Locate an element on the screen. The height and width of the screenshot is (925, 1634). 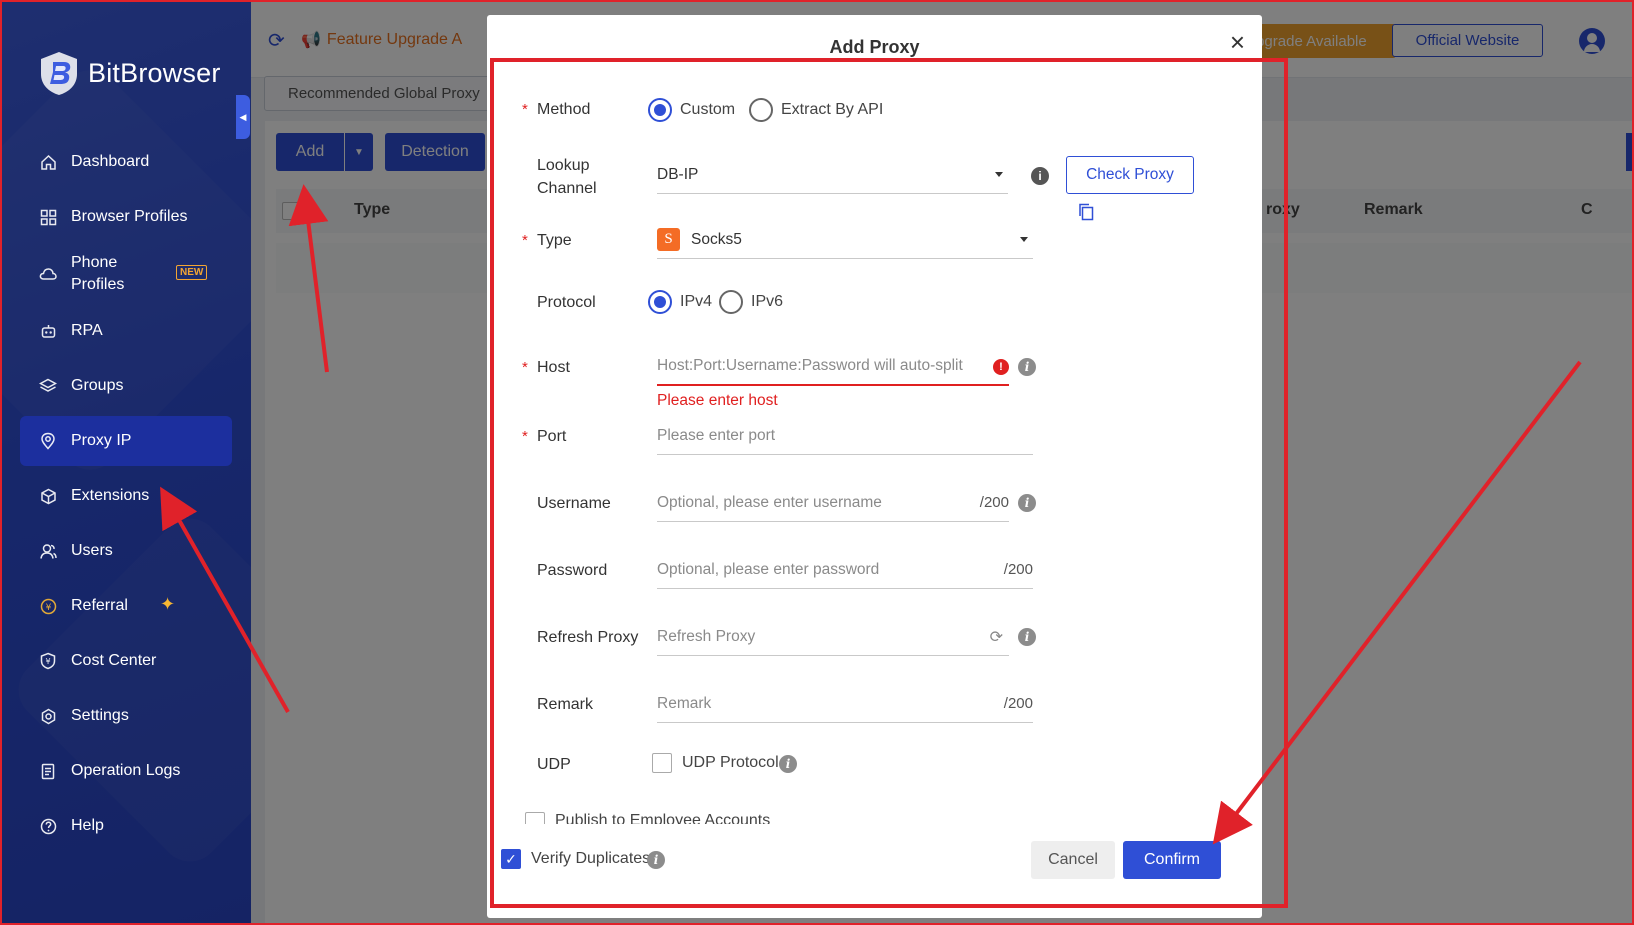
sidebar-item-label: Operation Logs is located at coordinates (126, 770).